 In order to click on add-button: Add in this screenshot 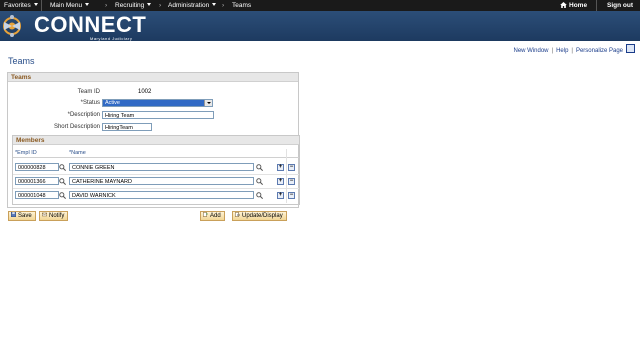, I will do `click(212, 216)`.